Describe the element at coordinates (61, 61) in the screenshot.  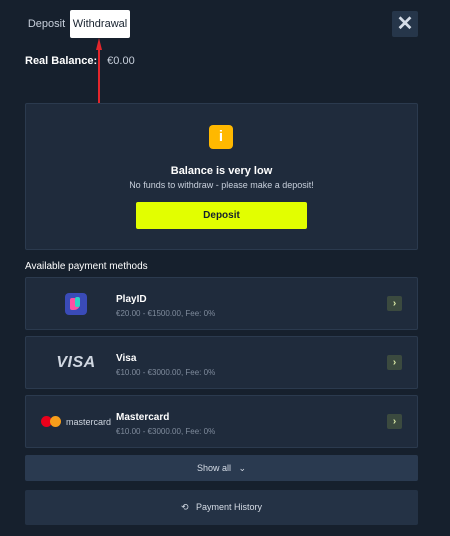
I see `balance-label: Real Balance:` at that location.